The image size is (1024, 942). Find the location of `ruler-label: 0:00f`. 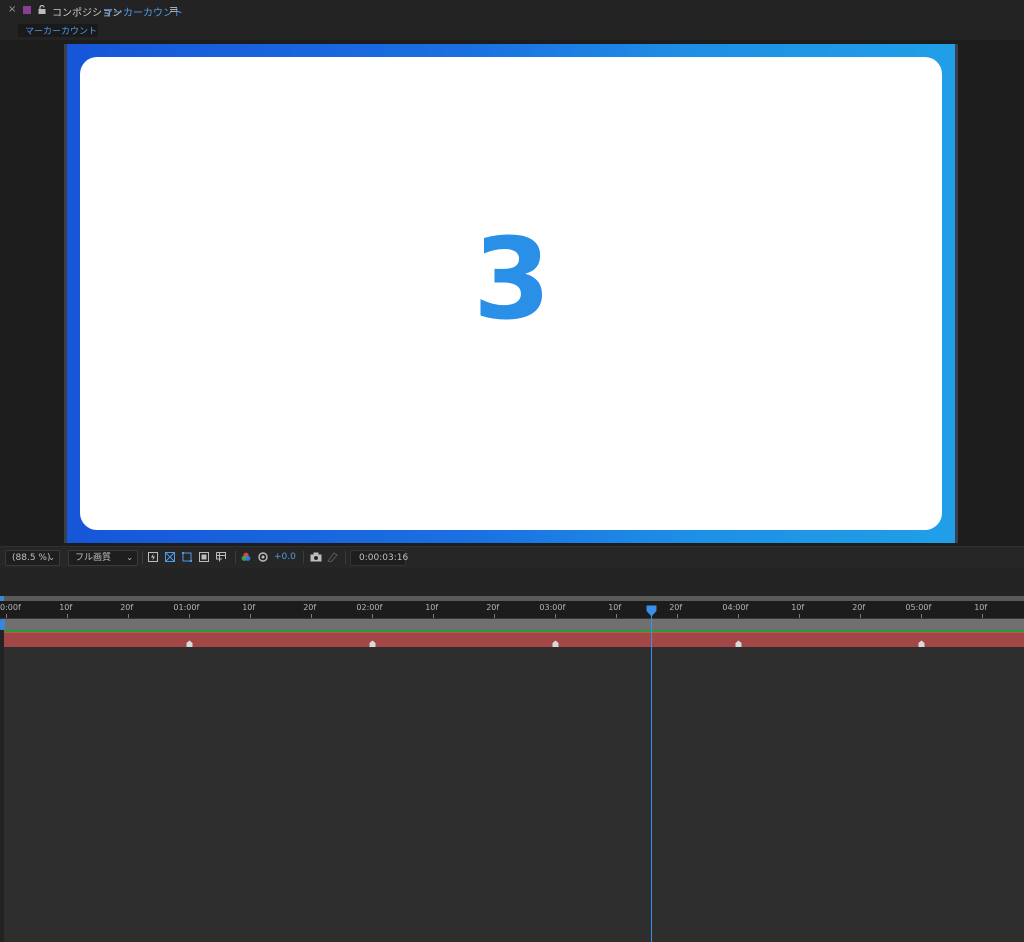

ruler-label: 0:00f is located at coordinates (10, 607).